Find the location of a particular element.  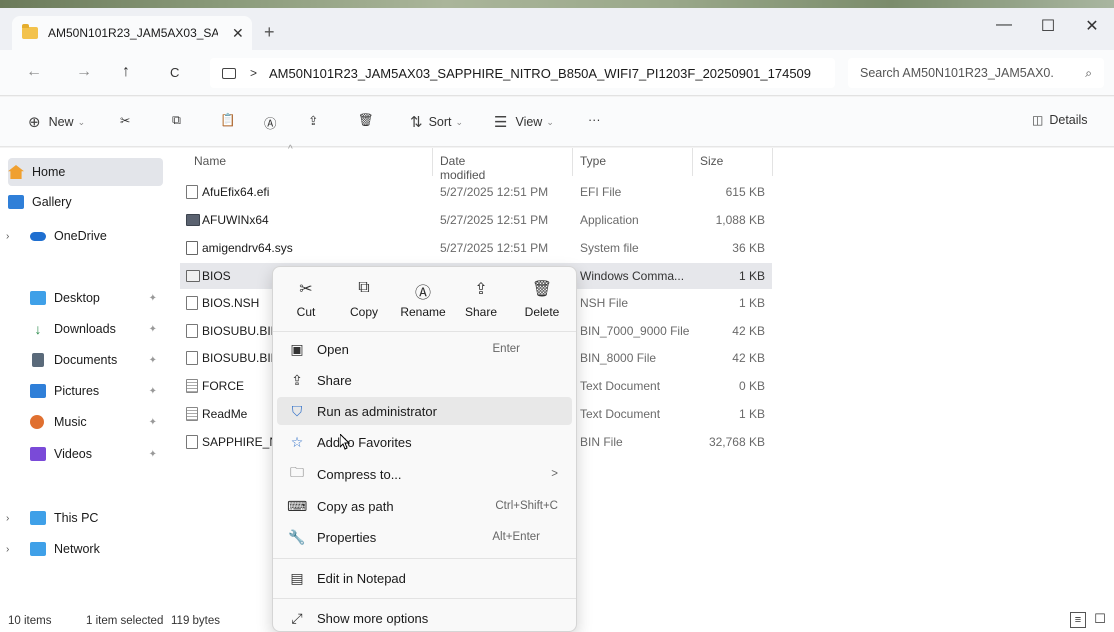

menu-item-open: ▣ Open Enter is located at coordinates (424, 349).